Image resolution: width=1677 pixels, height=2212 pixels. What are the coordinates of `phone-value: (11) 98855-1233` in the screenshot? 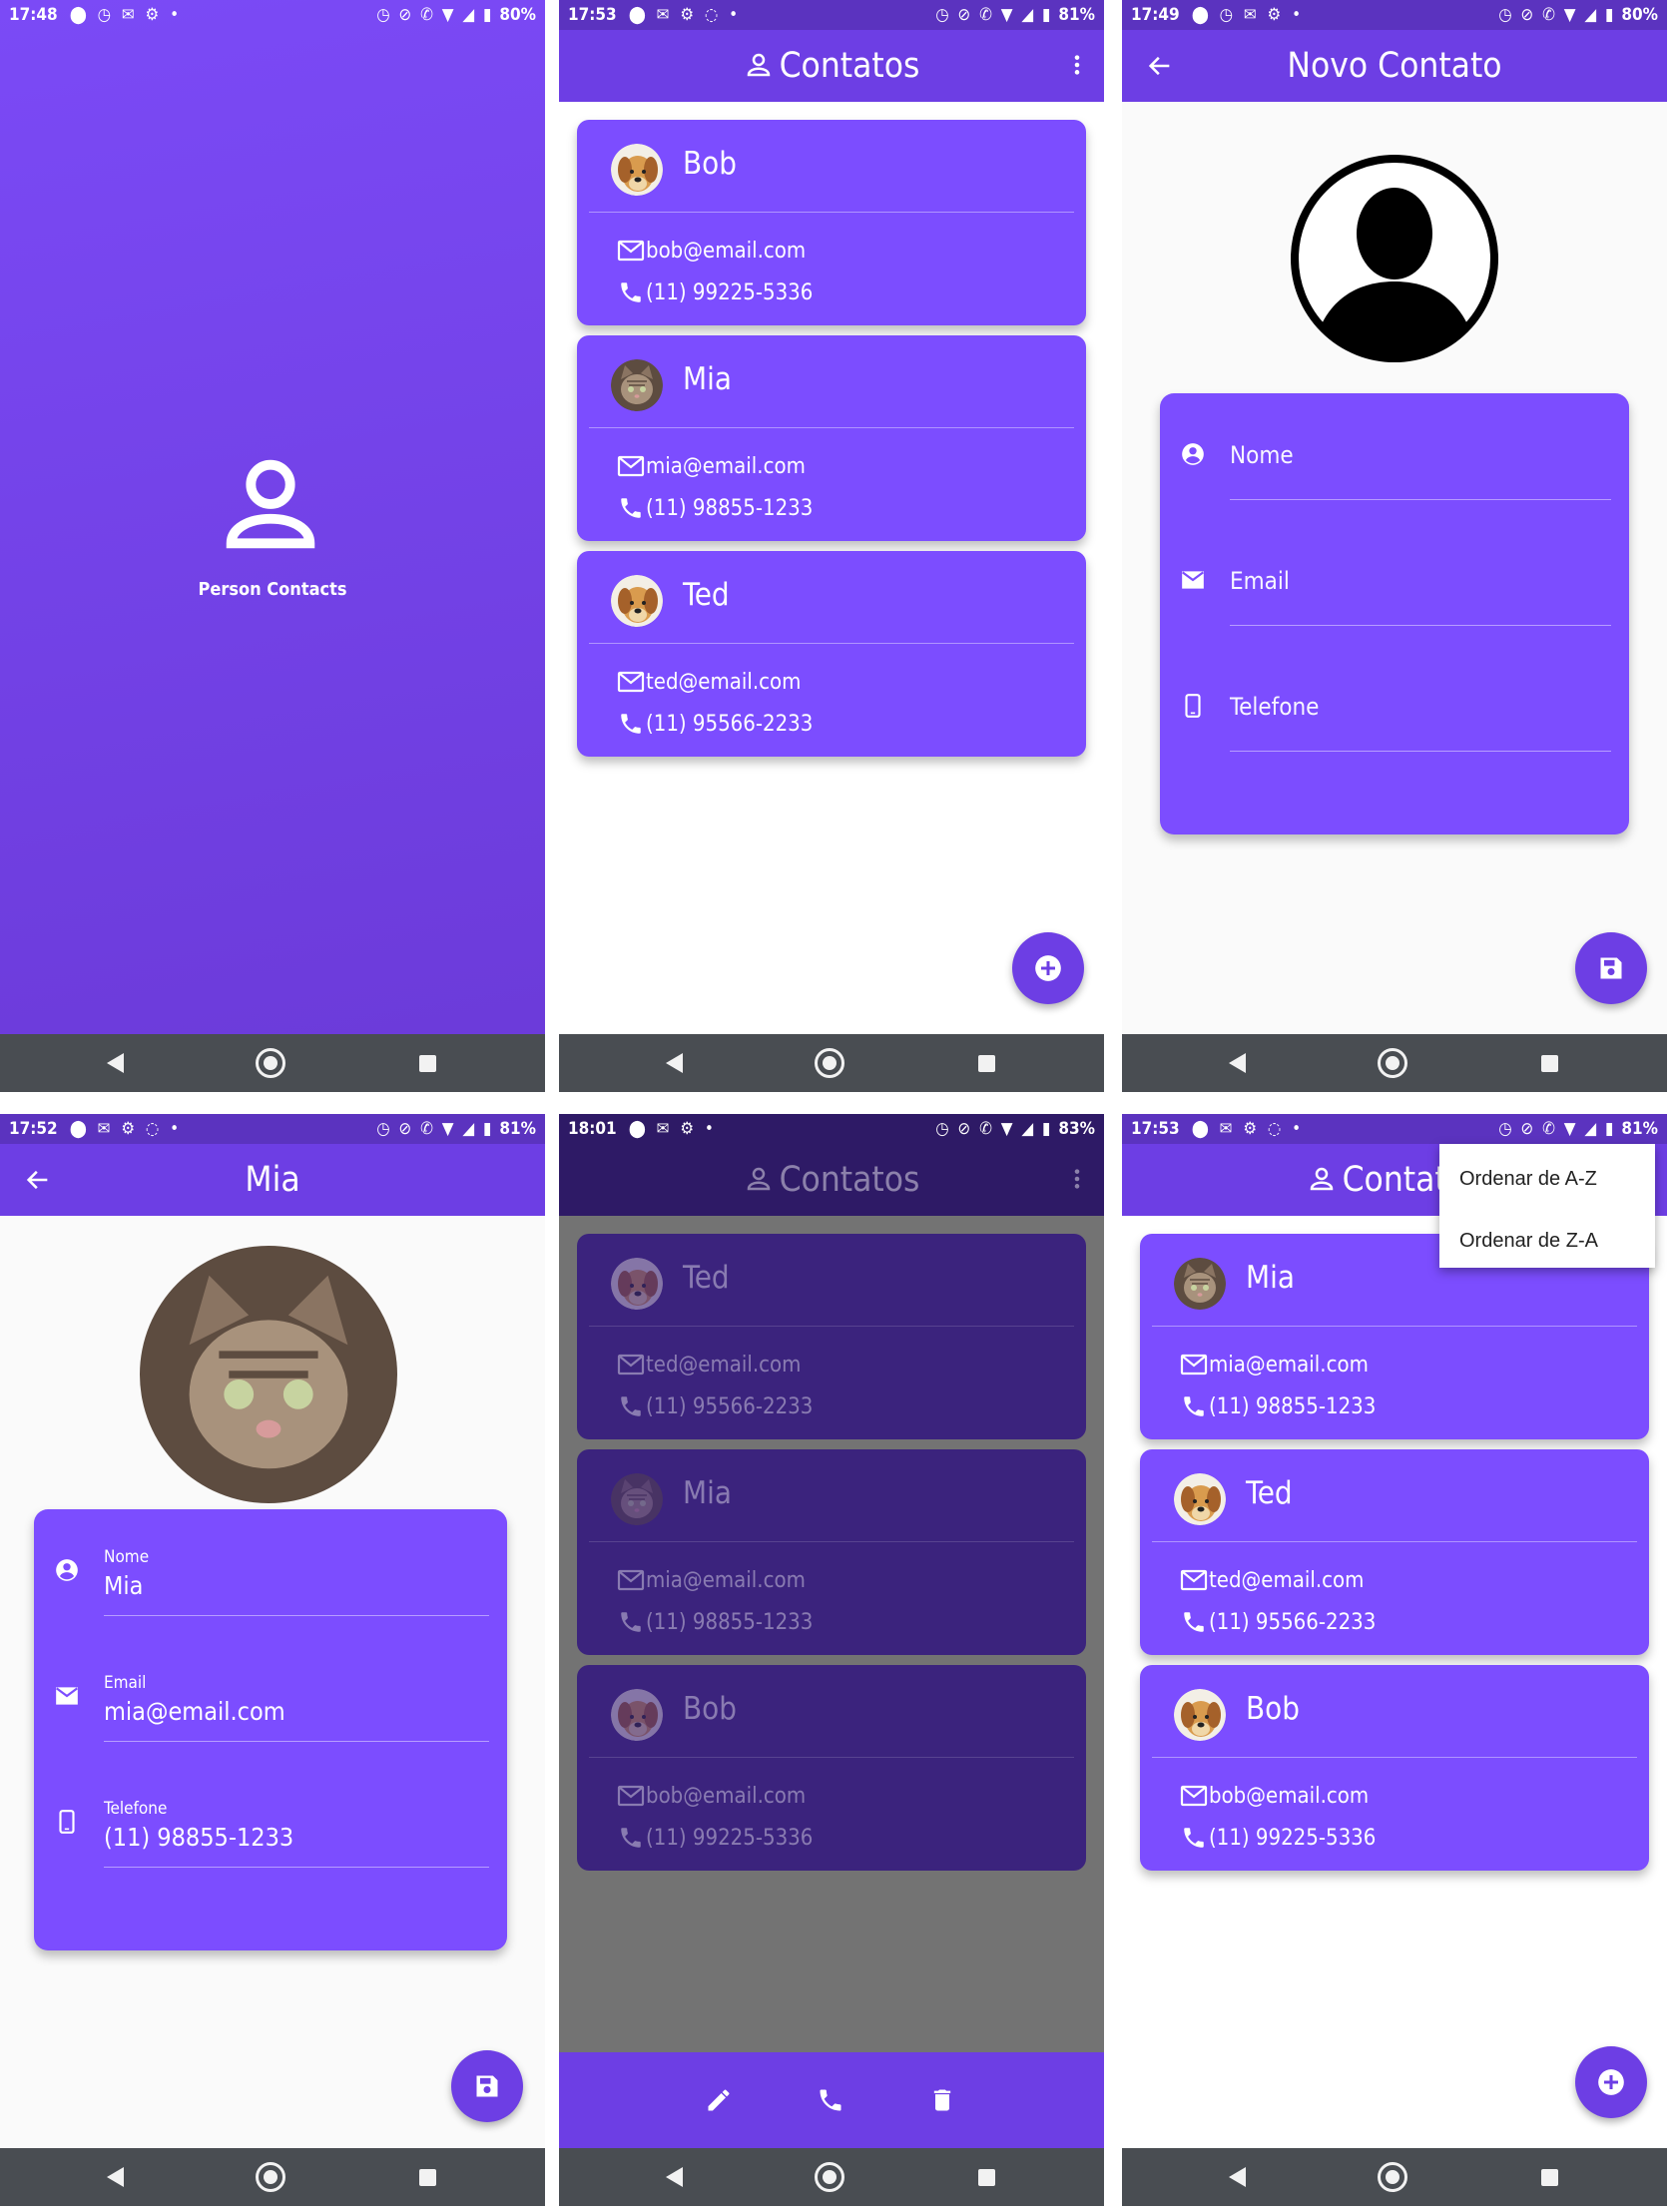 It's located at (199, 1837).